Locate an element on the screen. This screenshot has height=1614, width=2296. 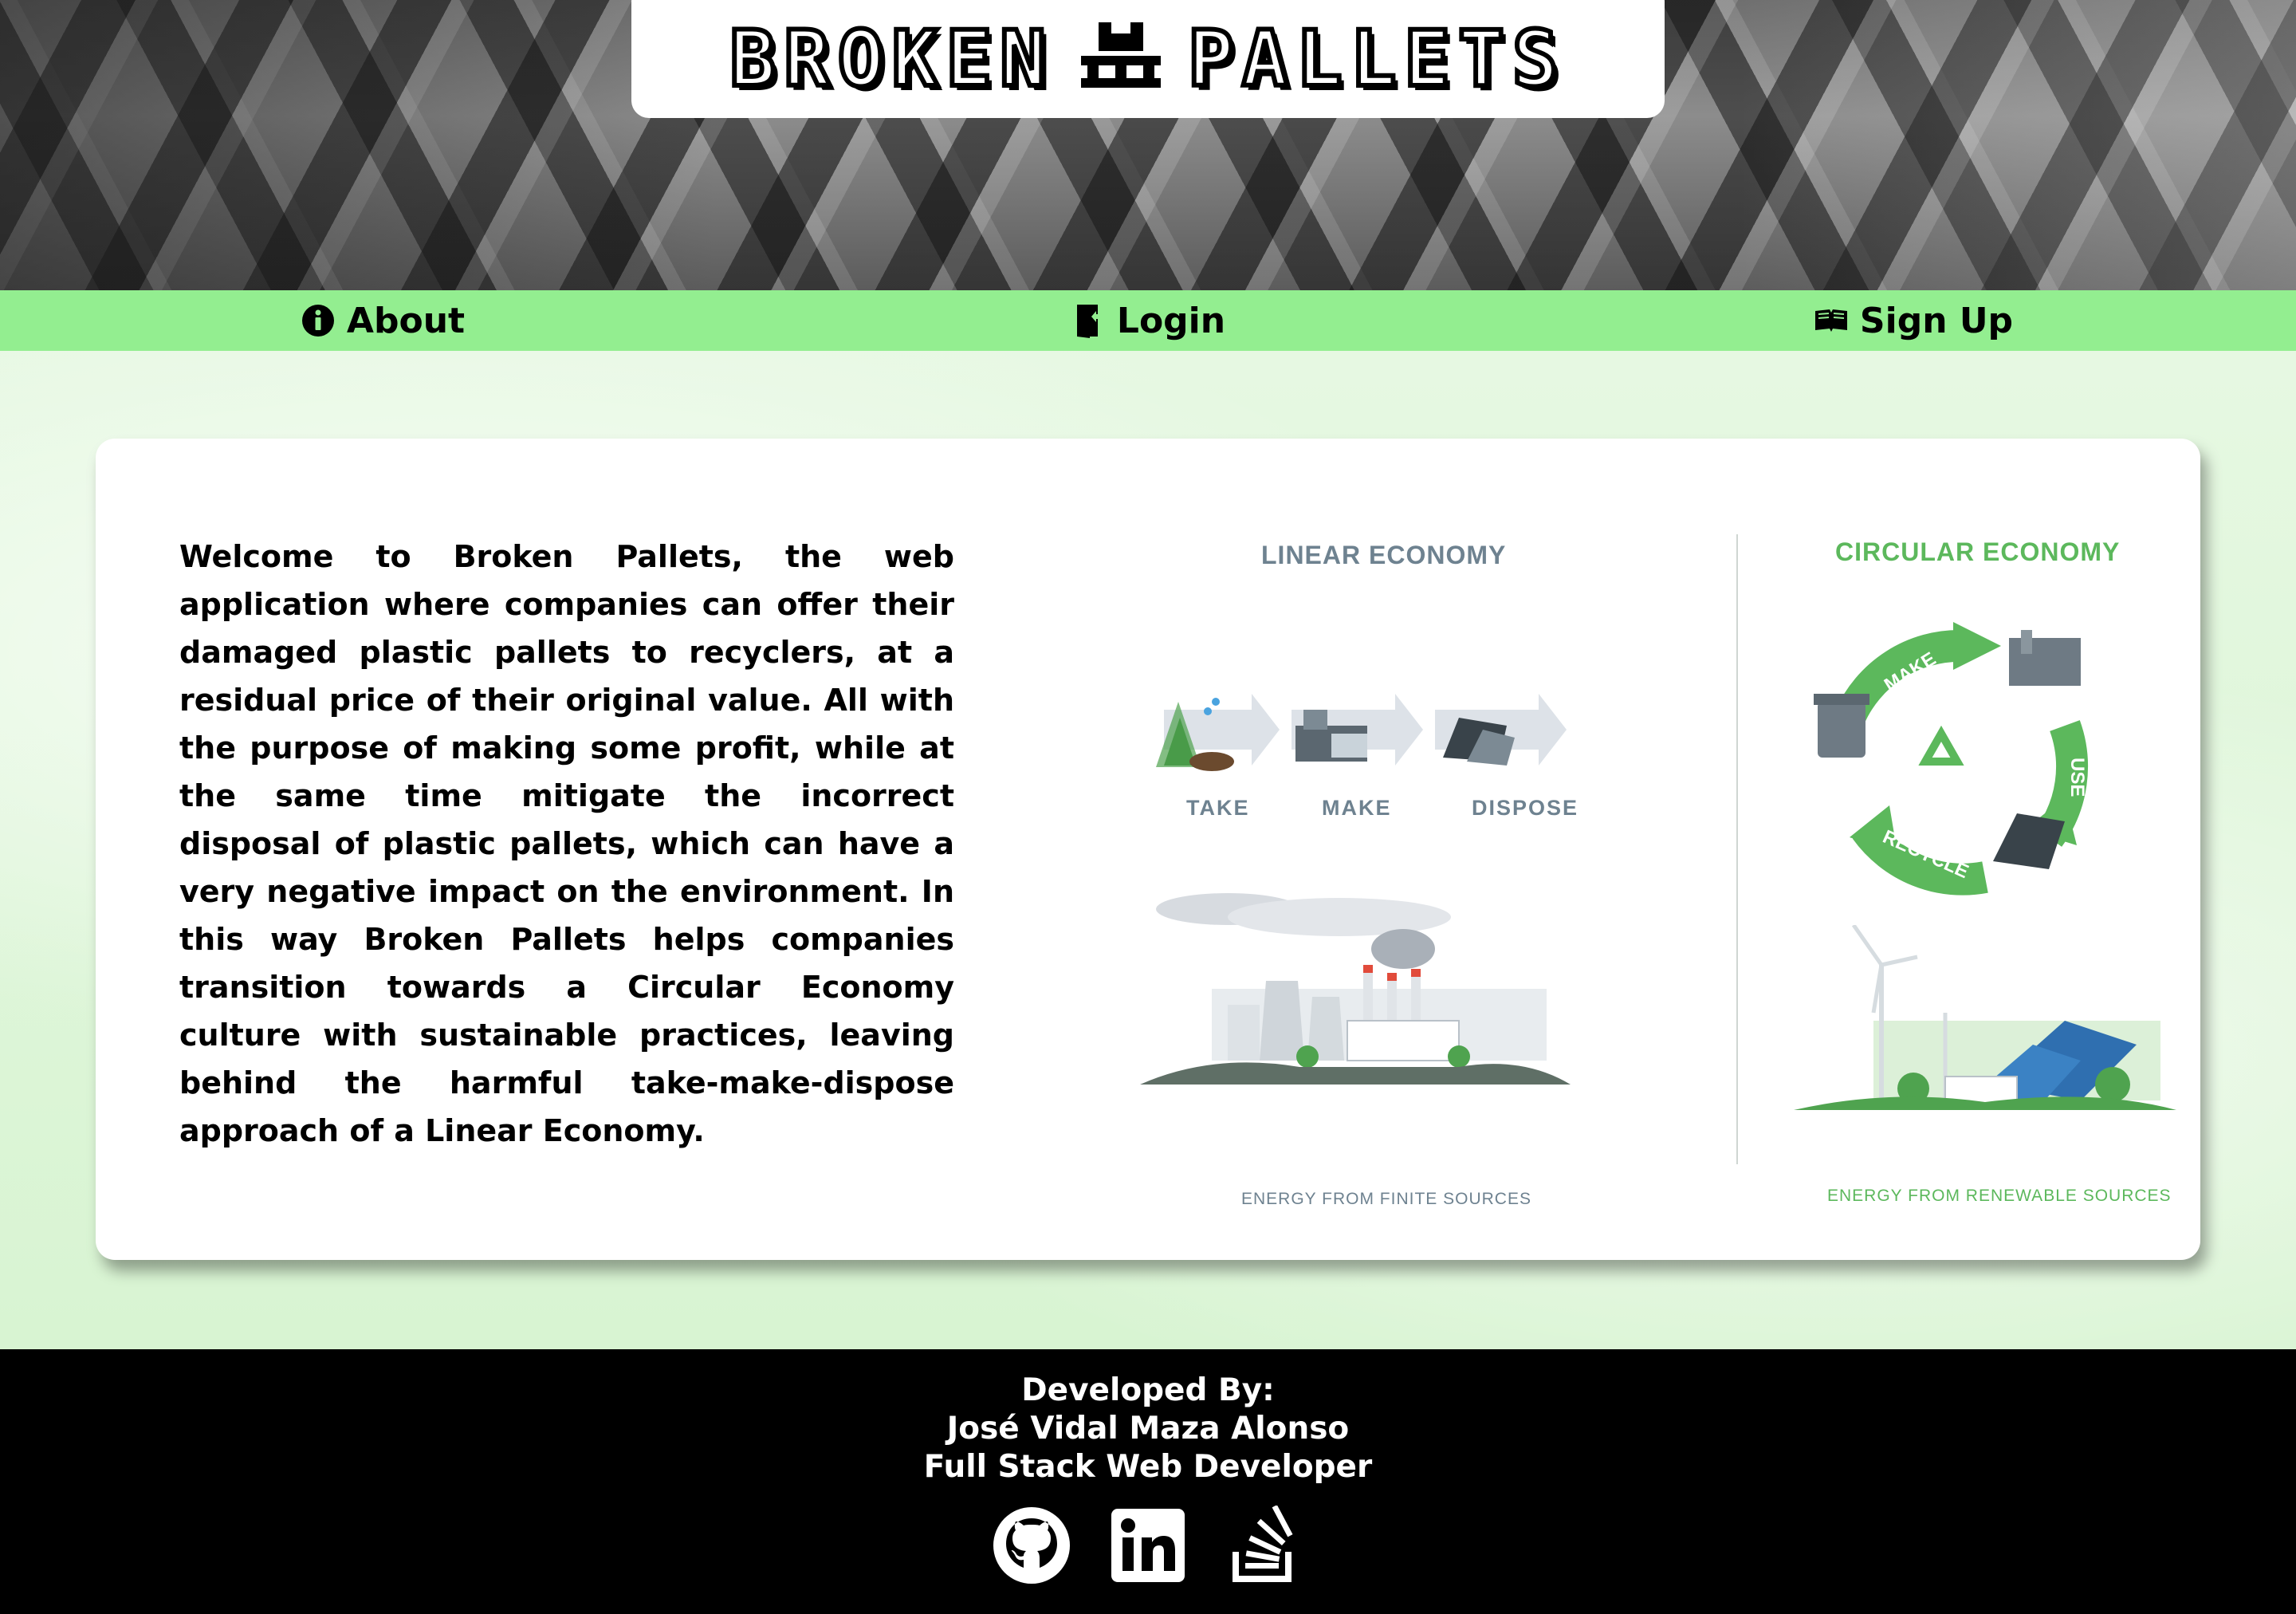
linkedin-icon is located at coordinates (1148, 1545).